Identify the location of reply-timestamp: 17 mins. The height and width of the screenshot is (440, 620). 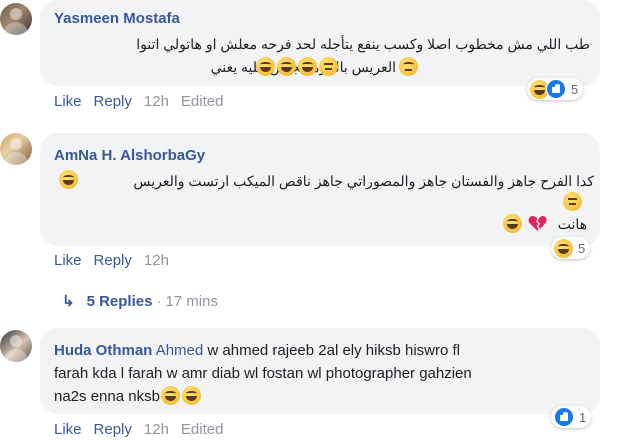
(191, 301).